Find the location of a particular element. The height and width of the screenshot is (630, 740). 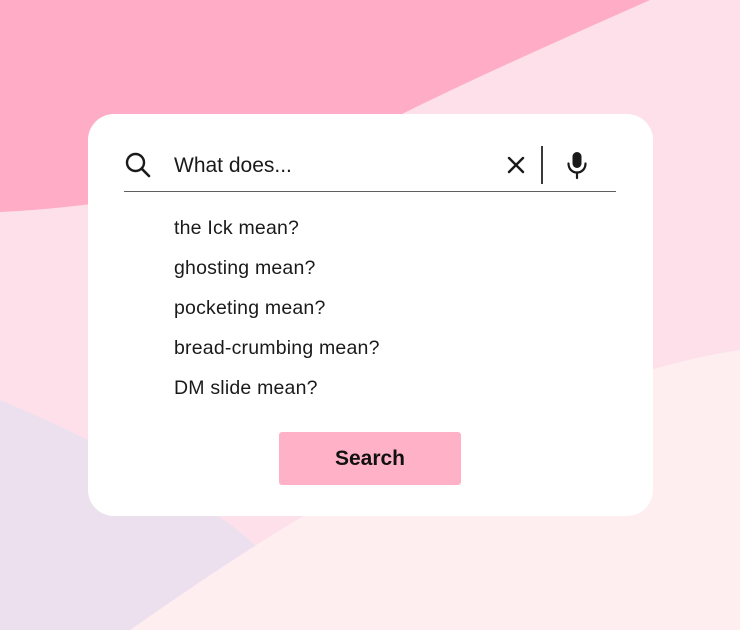

suggestion-item: ghosting mean? is located at coordinates (277, 276).